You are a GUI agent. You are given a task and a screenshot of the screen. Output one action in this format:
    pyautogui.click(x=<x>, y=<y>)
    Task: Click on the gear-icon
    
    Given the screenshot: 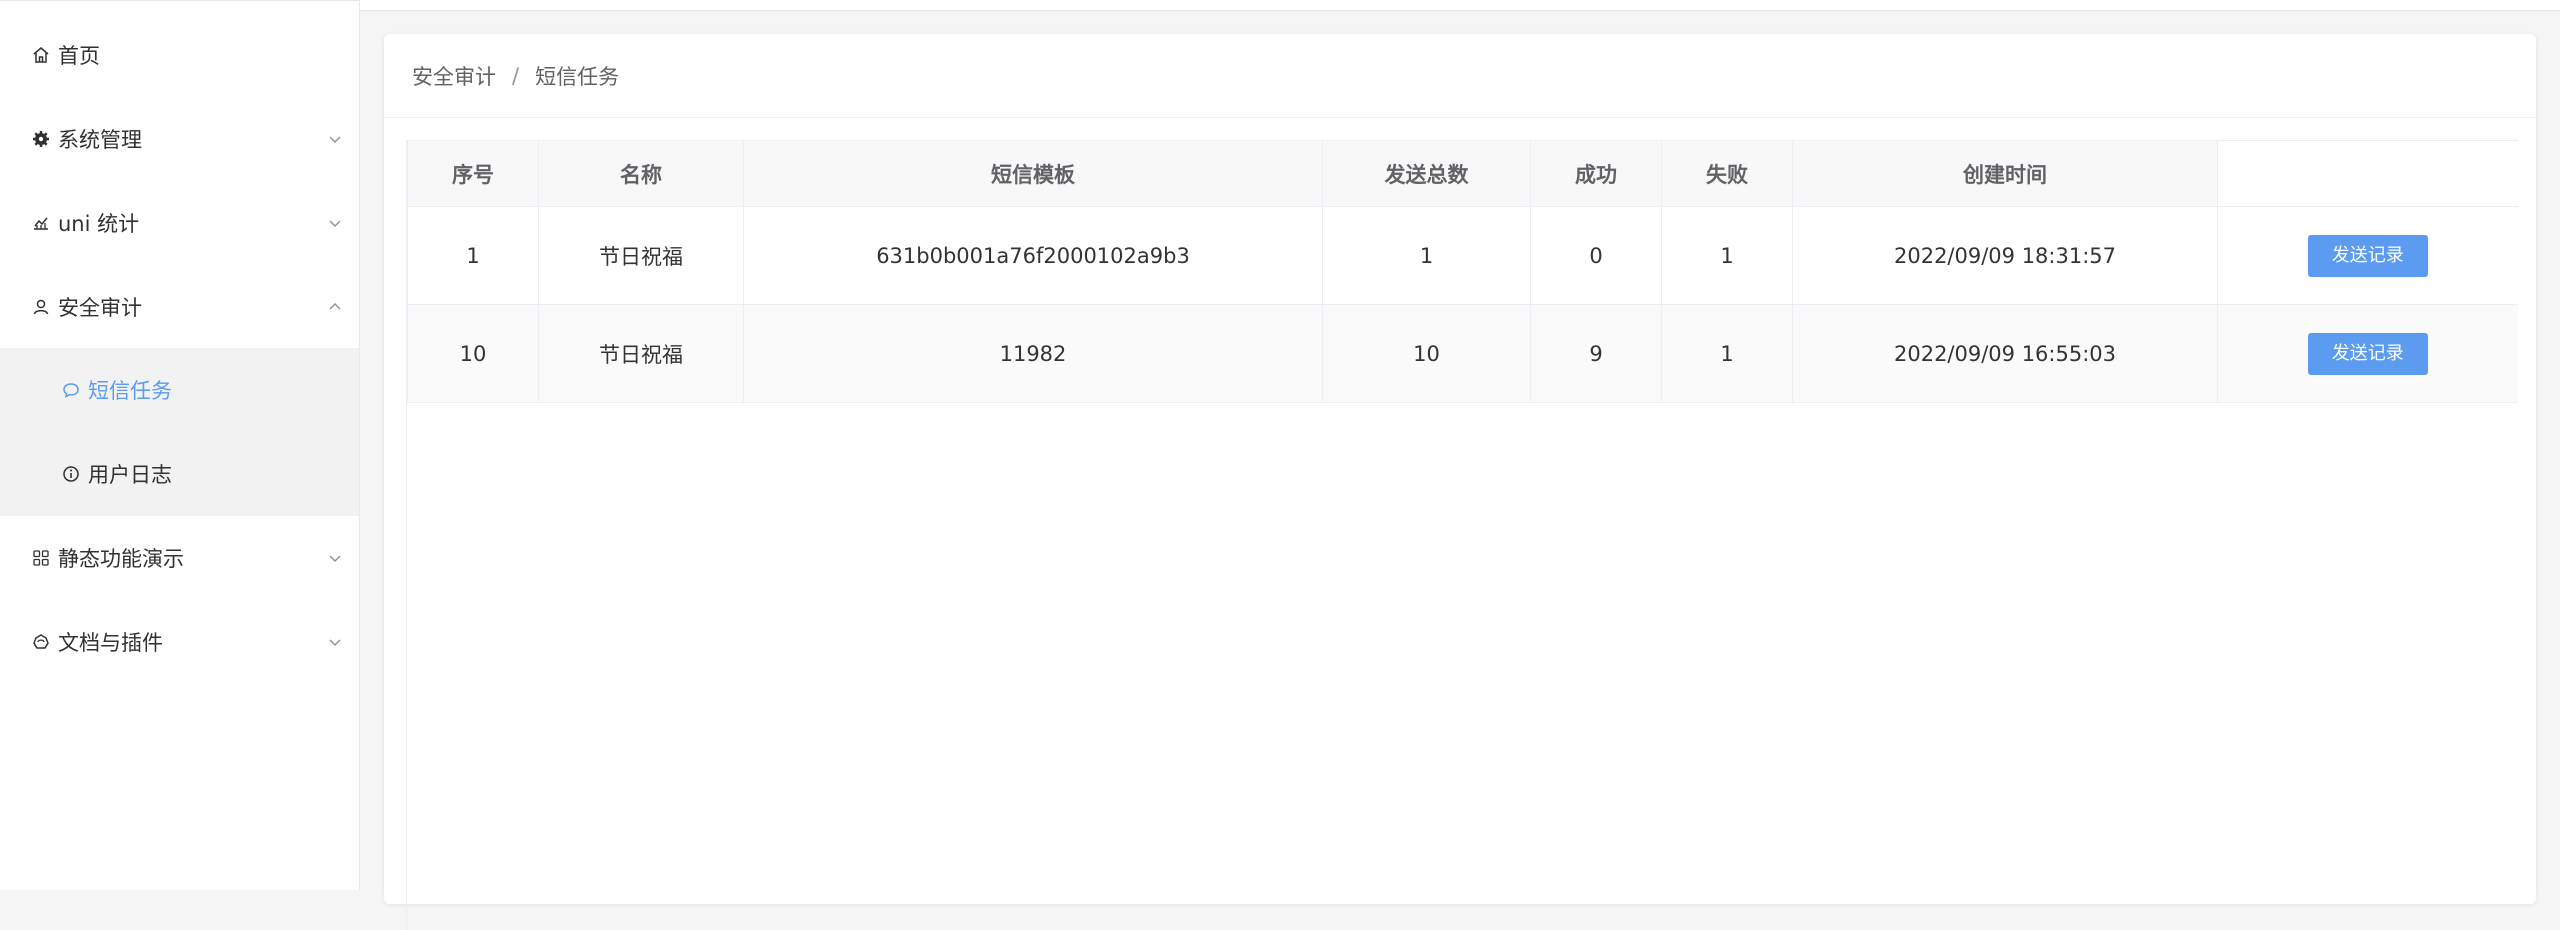 What is the action you would take?
    pyautogui.click(x=41, y=139)
    